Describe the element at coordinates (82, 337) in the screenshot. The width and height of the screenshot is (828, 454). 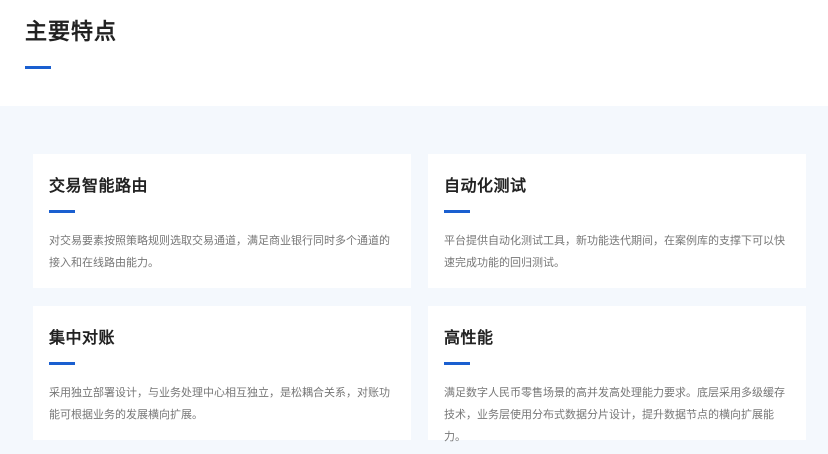
I see `feature-card-title: 集中对账` at that location.